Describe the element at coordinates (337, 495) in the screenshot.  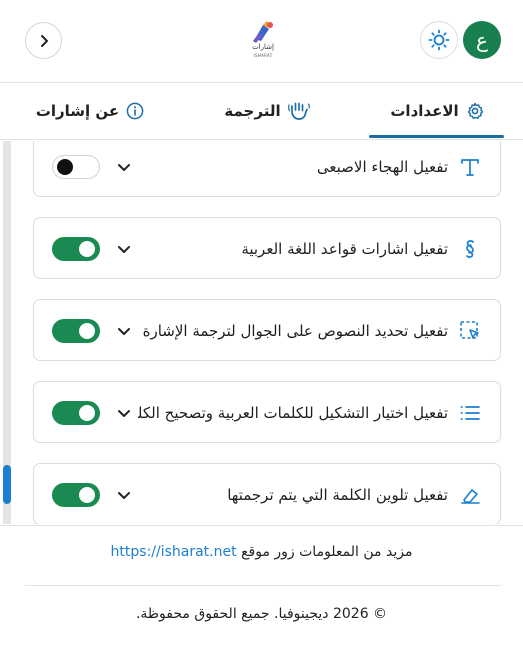
I see `setting-label: تفعيل تلوين الكلمة التي يتم ترجمتها` at that location.